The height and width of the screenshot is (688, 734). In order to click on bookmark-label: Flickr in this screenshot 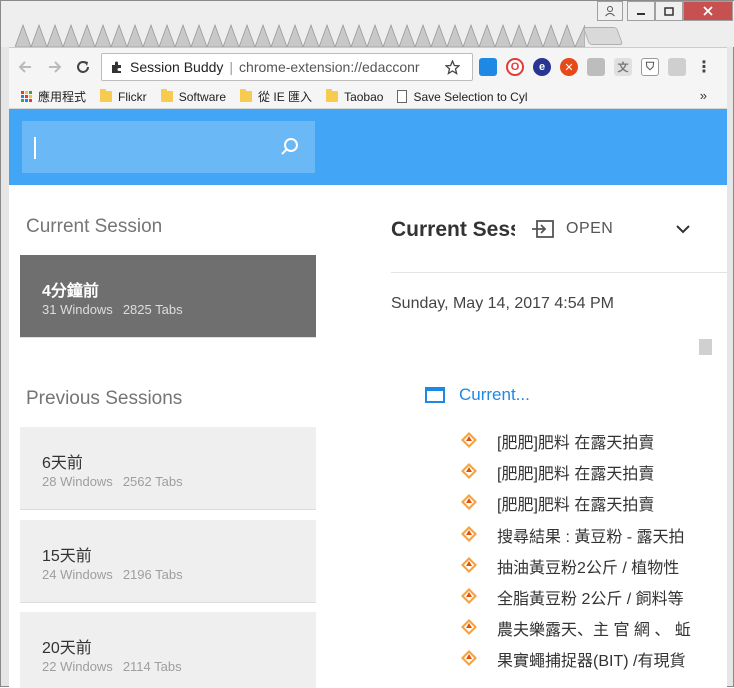, I will do `click(132, 96)`.